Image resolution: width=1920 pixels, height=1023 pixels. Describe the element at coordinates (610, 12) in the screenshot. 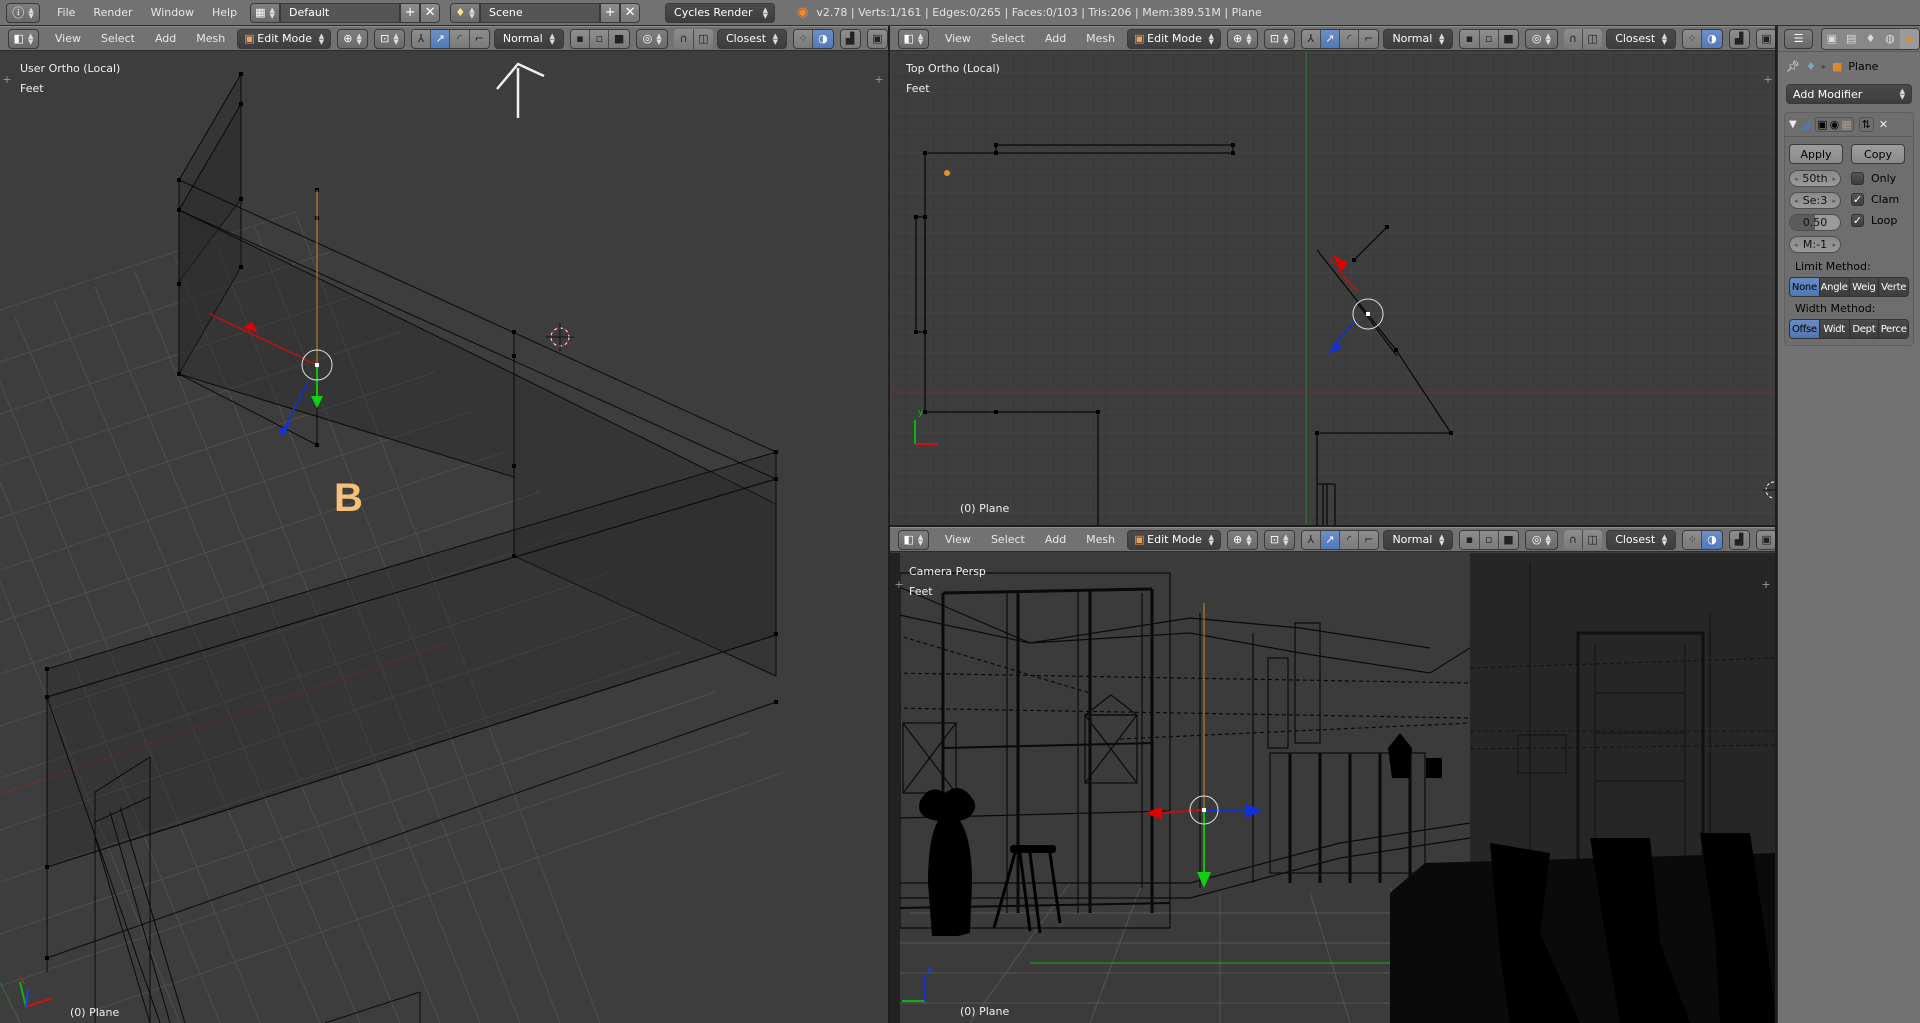

I see `add-scene-button: +` at that location.